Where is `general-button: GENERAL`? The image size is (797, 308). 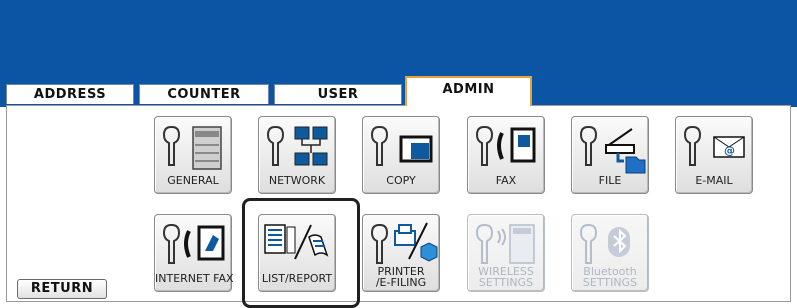 general-button: GENERAL is located at coordinates (193, 155).